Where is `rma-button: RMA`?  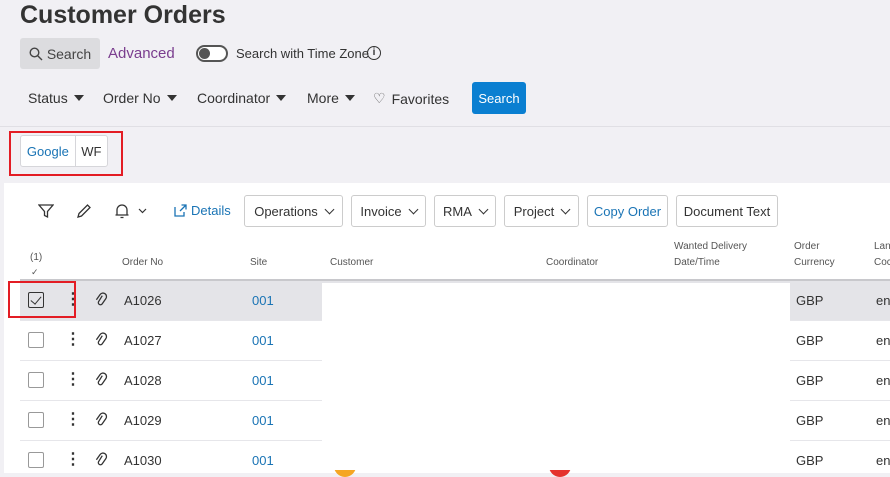
rma-button: RMA is located at coordinates (465, 211).